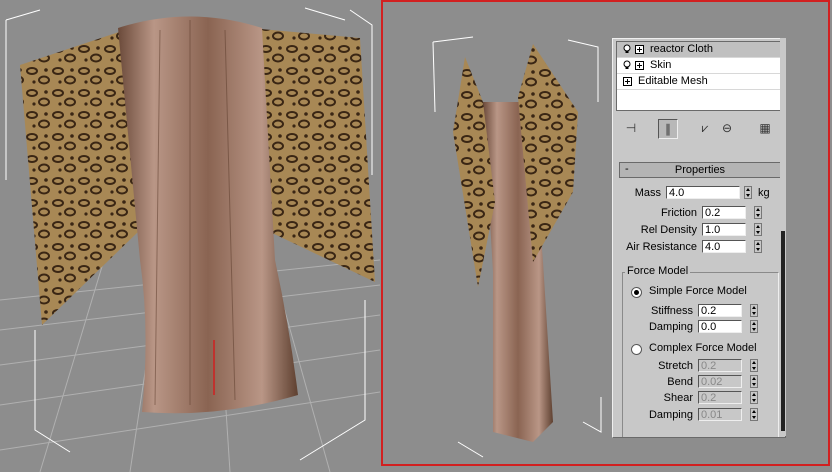 This screenshot has width=832, height=472. What do you see at coordinates (658, 271) in the screenshot?
I see `force-model-group-label: Force Model` at bounding box center [658, 271].